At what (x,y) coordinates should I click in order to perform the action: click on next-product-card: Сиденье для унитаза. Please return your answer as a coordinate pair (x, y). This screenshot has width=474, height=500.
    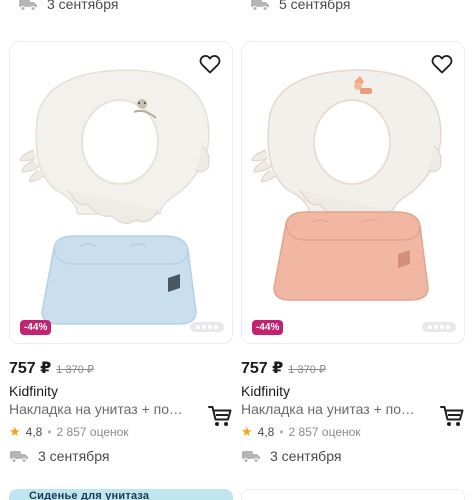
    Looking at the image, I should click on (121, 494).